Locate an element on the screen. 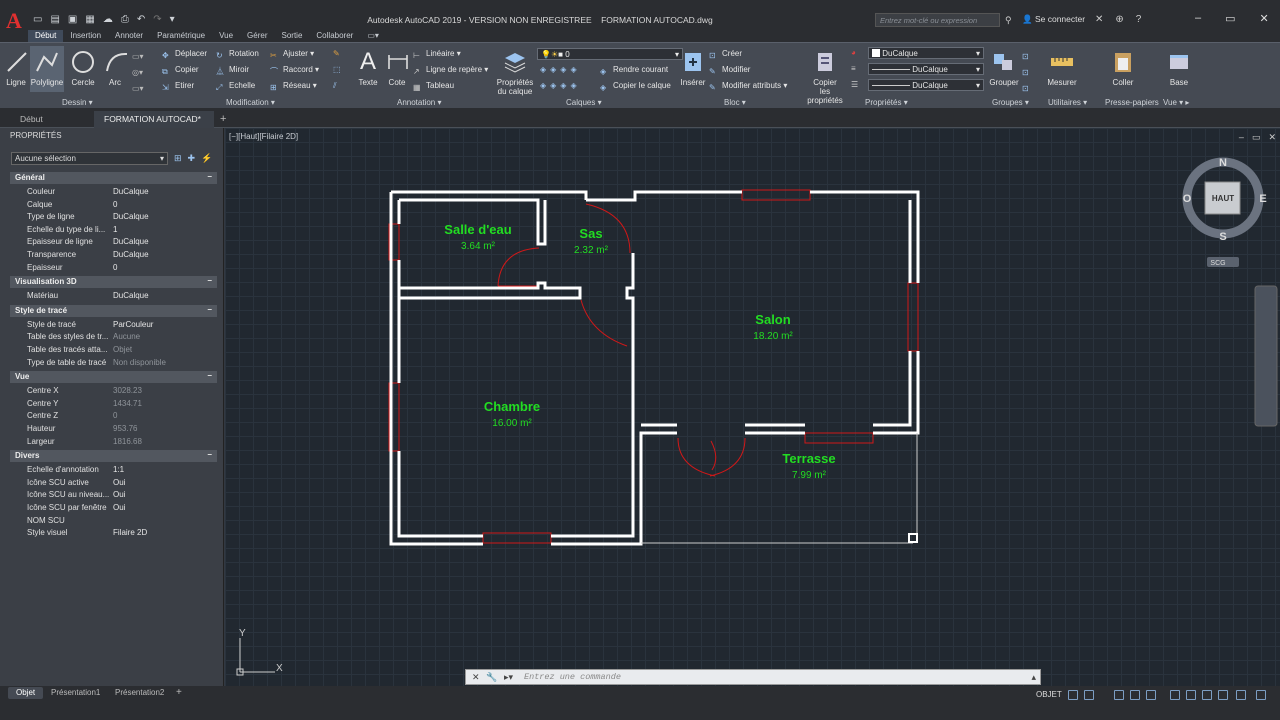 This screenshot has width=1280, height=720. property-row: Couleur DuCalque is located at coordinates (113, 192).